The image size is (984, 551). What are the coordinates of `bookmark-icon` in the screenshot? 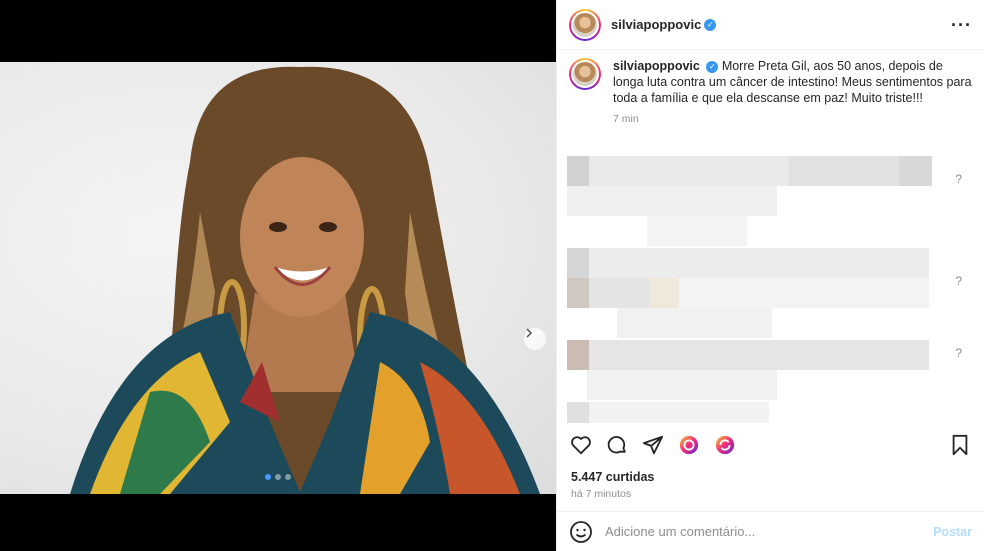 It's located at (960, 445).